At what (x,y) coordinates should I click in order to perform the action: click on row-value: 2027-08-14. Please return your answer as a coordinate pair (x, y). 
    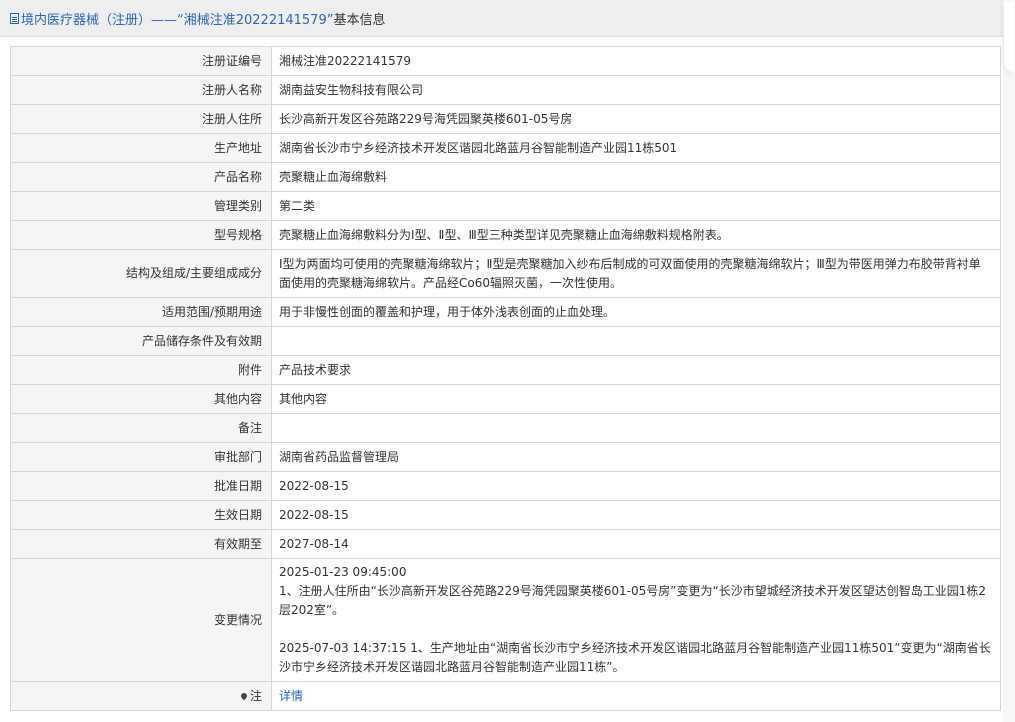
    Looking at the image, I should click on (636, 544).